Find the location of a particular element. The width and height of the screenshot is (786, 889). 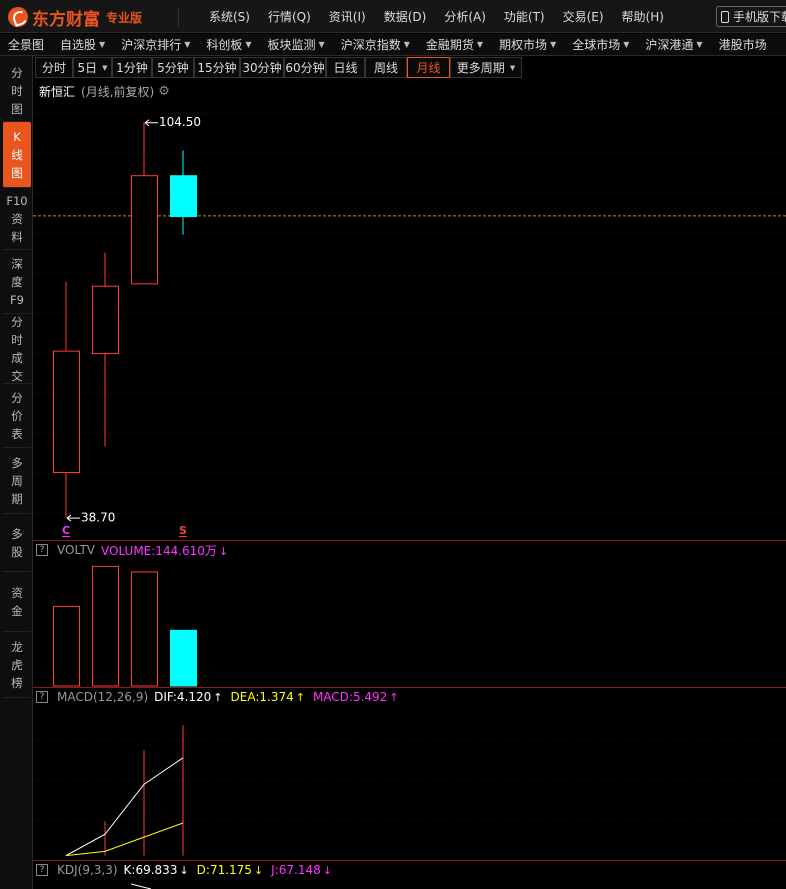

sidebar-item: 龙虎榜 is located at coordinates (17, 665).